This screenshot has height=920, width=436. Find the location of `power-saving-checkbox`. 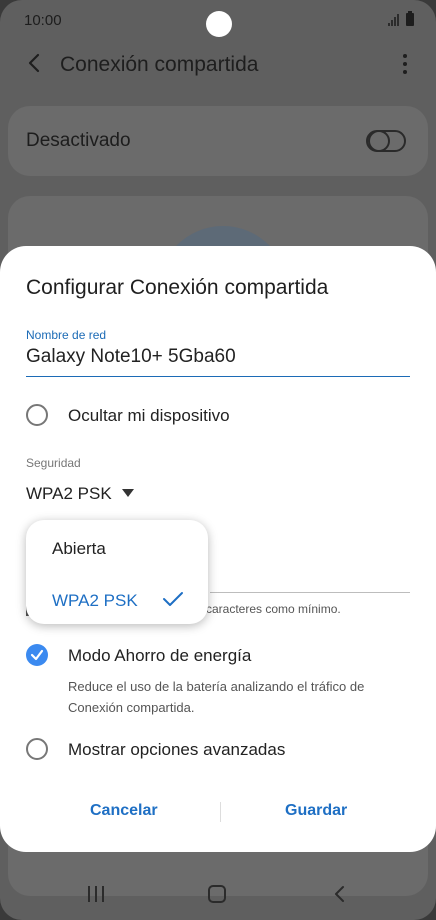

power-saving-checkbox is located at coordinates (37, 655).